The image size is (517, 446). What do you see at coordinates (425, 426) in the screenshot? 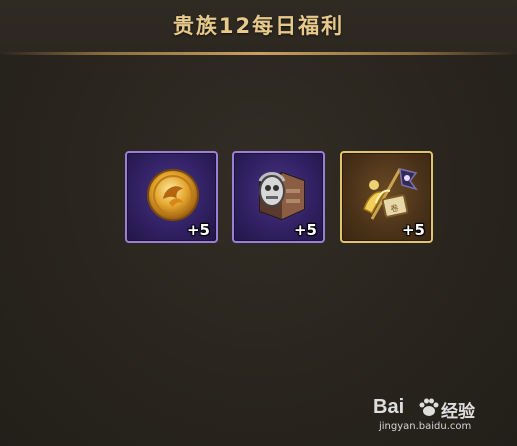
I see `watermark-url: jingyan.baidu.com` at bounding box center [425, 426].